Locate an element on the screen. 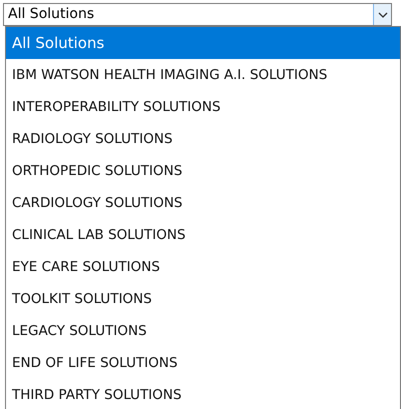 The width and height of the screenshot is (401, 409). dropdown-option: EYE CARE SOLUTIONS is located at coordinates (203, 267).